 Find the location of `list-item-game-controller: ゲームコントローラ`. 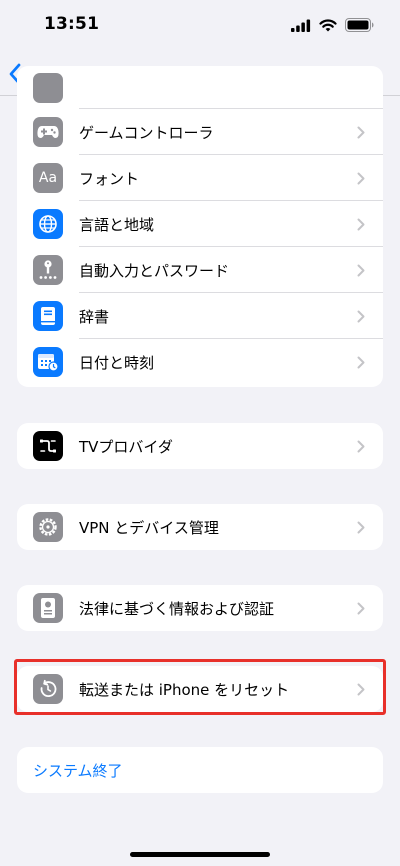

list-item-game-controller: ゲームコントローラ is located at coordinates (200, 132).